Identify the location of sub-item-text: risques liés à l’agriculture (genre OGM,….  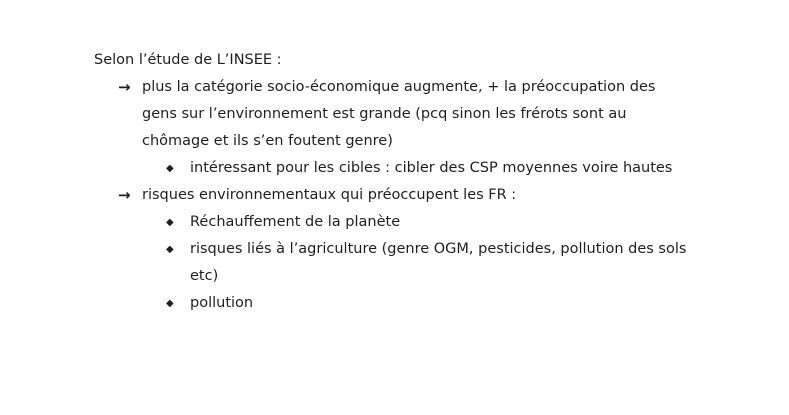
(438, 262).